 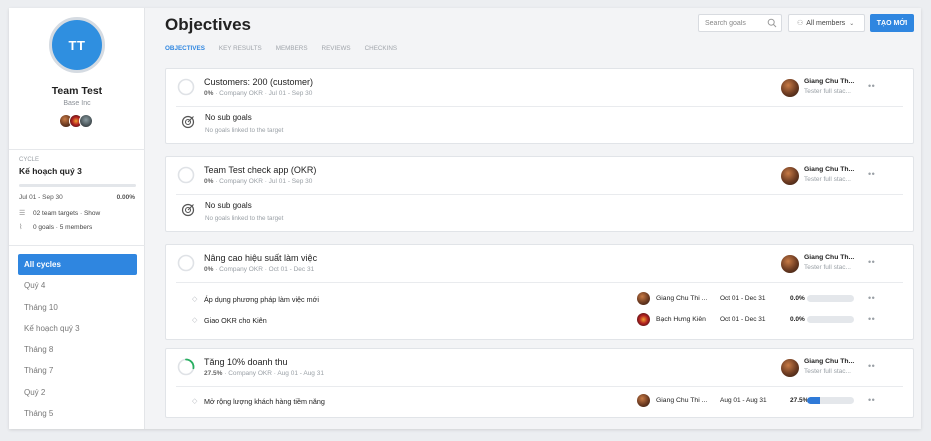 What do you see at coordinates (22, 213) in the screenshot?
I see `list-icon: ☰` at bounding box center [22, 213].